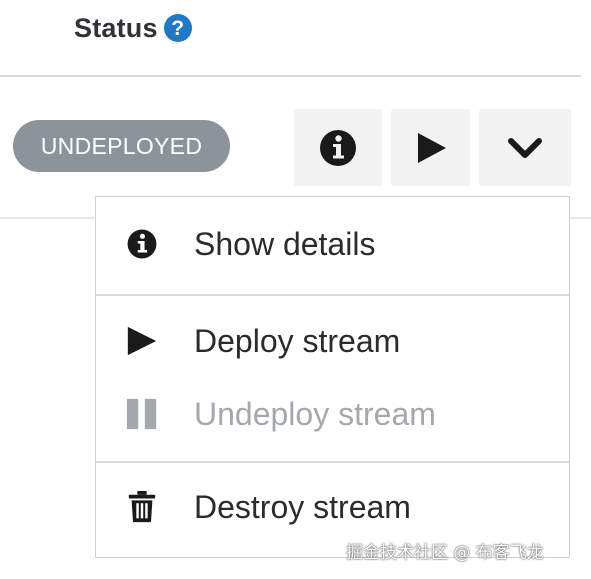 This screenshot has height=579, width=591. I want to click on status-column-title: Status, so click(116, 27).